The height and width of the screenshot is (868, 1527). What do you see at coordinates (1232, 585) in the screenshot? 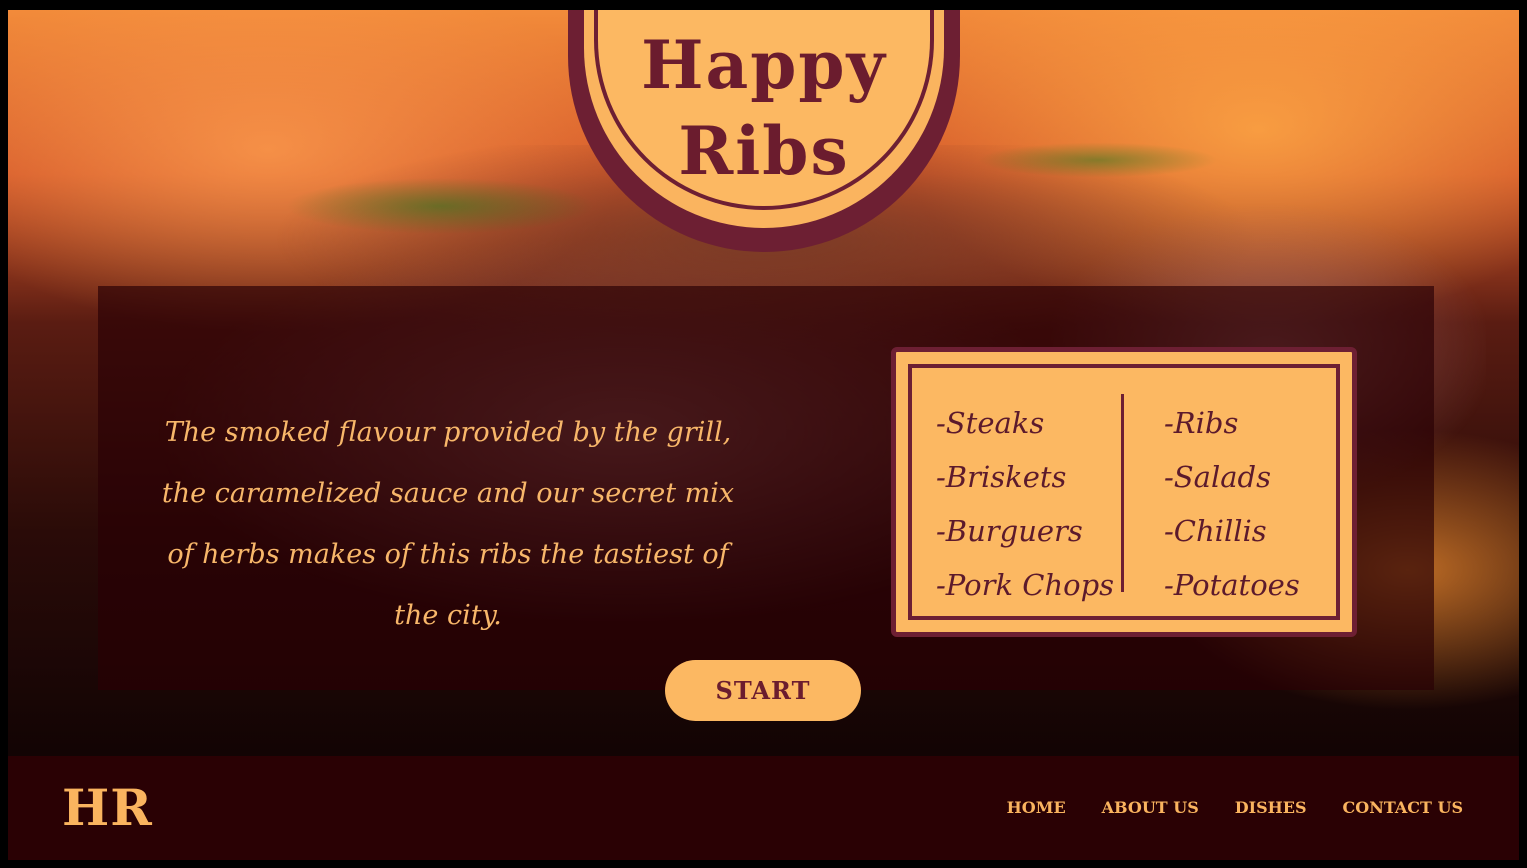
I see `menu-item: -Potatoes` at bounding box center [1232, 585].